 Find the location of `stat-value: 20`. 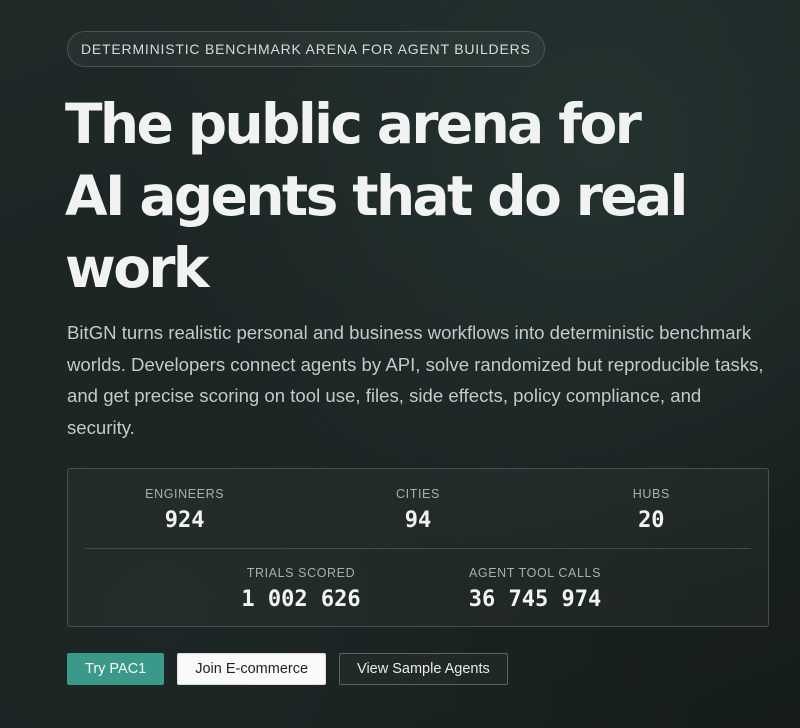

stat-value: 20 is located at coordinates (651, 520).